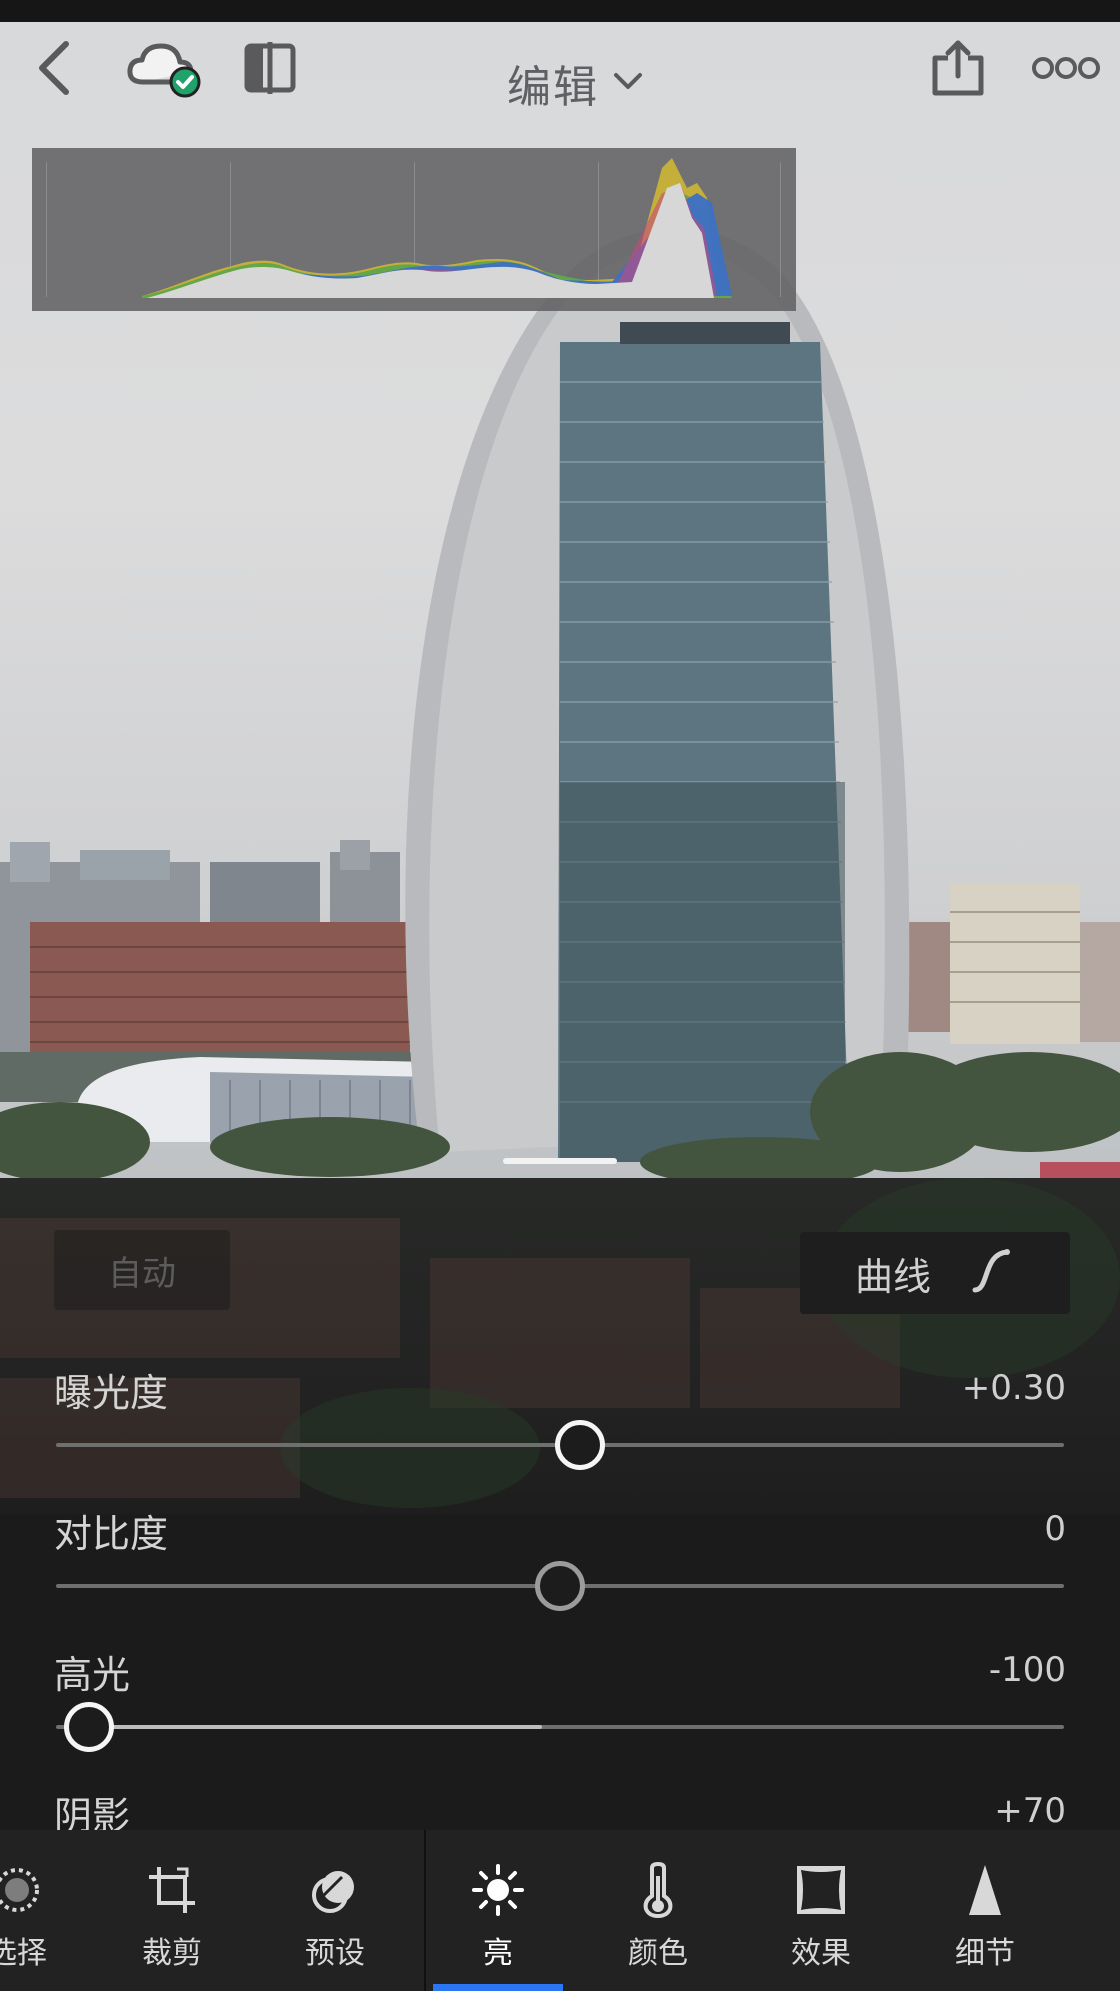 This screenshot has width=1120, height=1991. What do you see at coordinates (23, 1953) in the screenshot?
I see `tool-selective-label: 选择` at bounding box center [23, 1953].